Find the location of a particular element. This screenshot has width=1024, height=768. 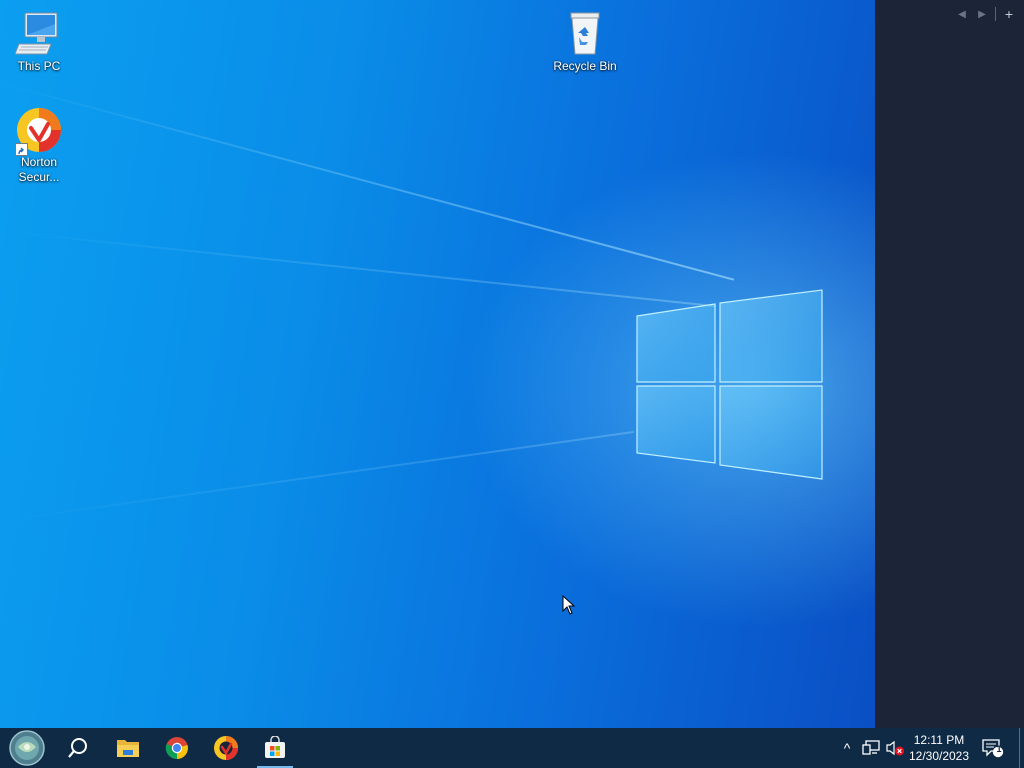

start-button is located at coordinates (27, 748).